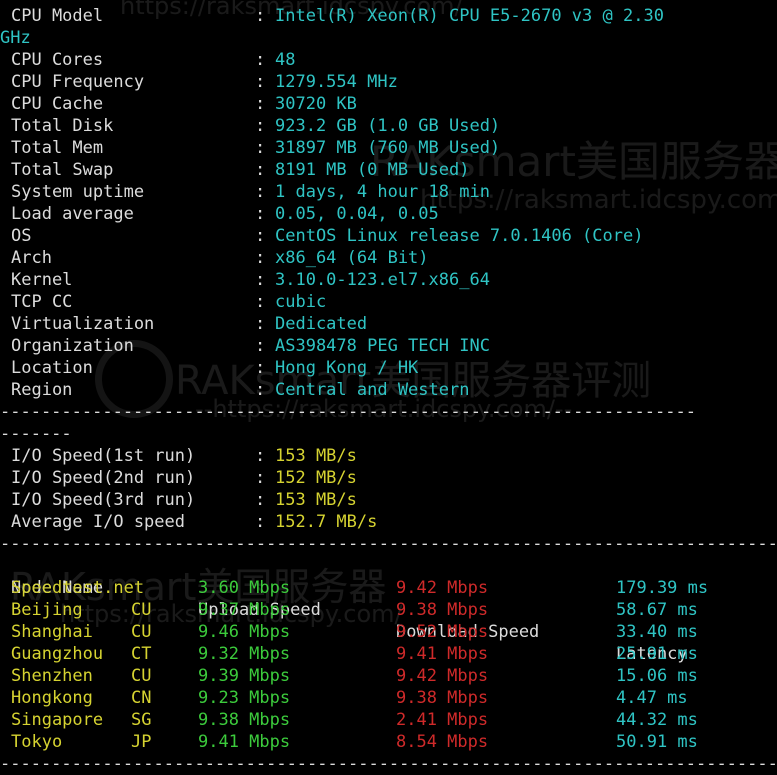 This screenshot has width=777, height=775. What do you see at coordinates (316, 104) in the screenshot?
I see `sysinfo-value: 30720 KB` at bounding box center [316, 104].